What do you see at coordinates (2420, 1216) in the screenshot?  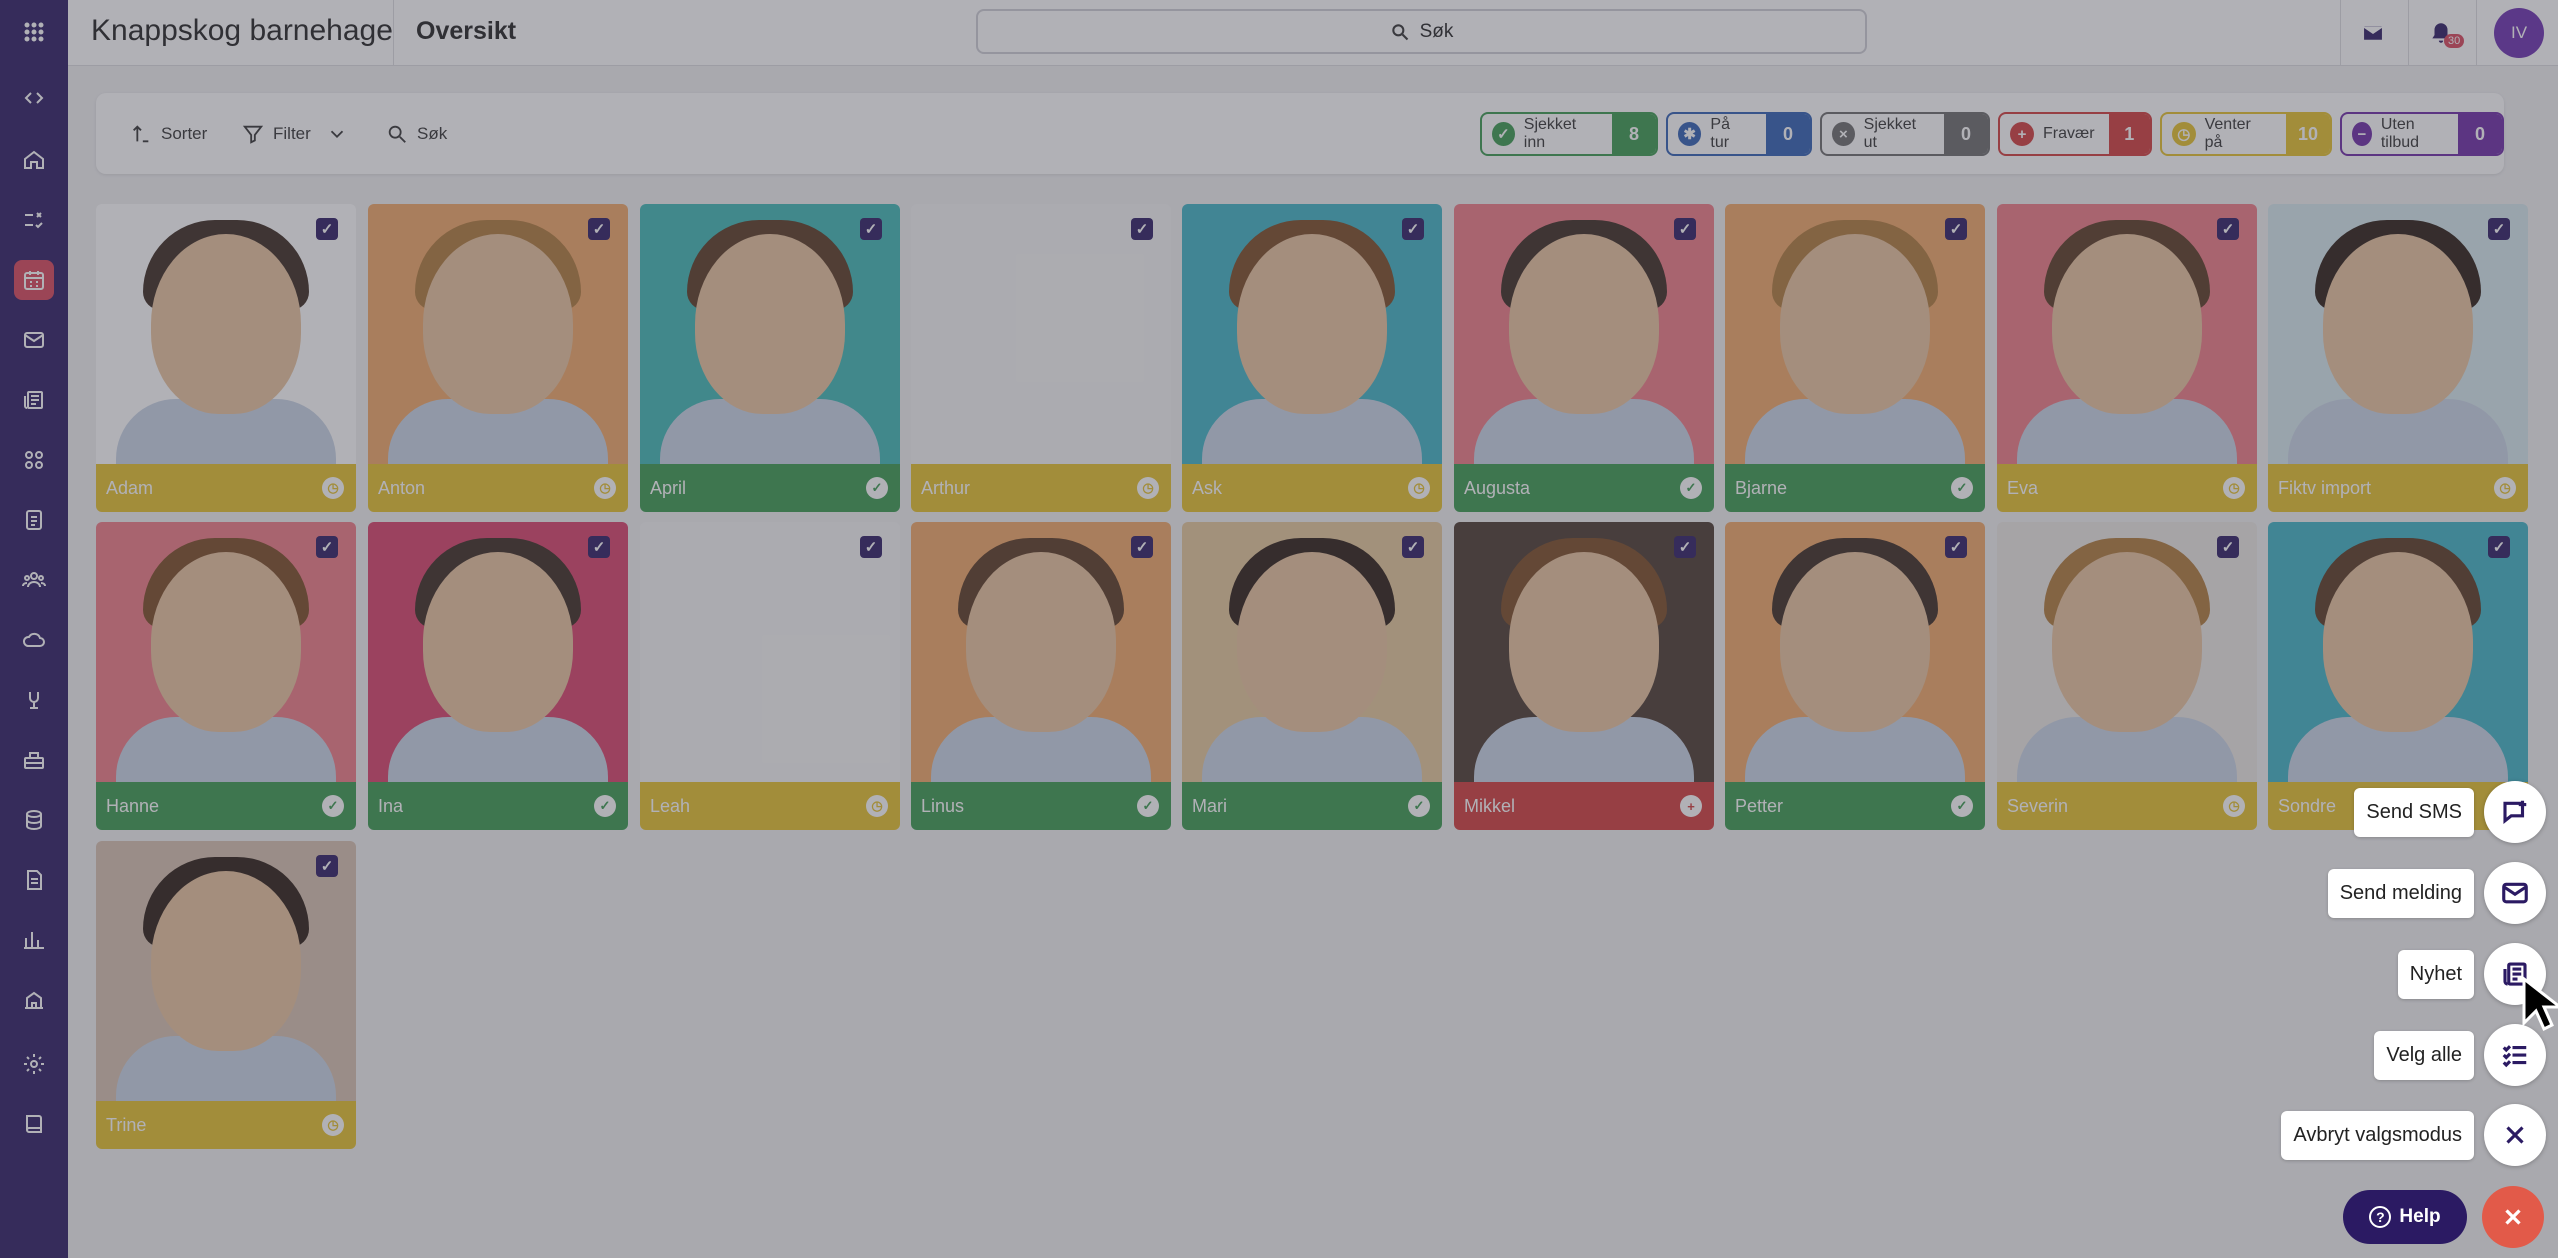 I see `help-label: Help` at bounding box center [2420, 1216].